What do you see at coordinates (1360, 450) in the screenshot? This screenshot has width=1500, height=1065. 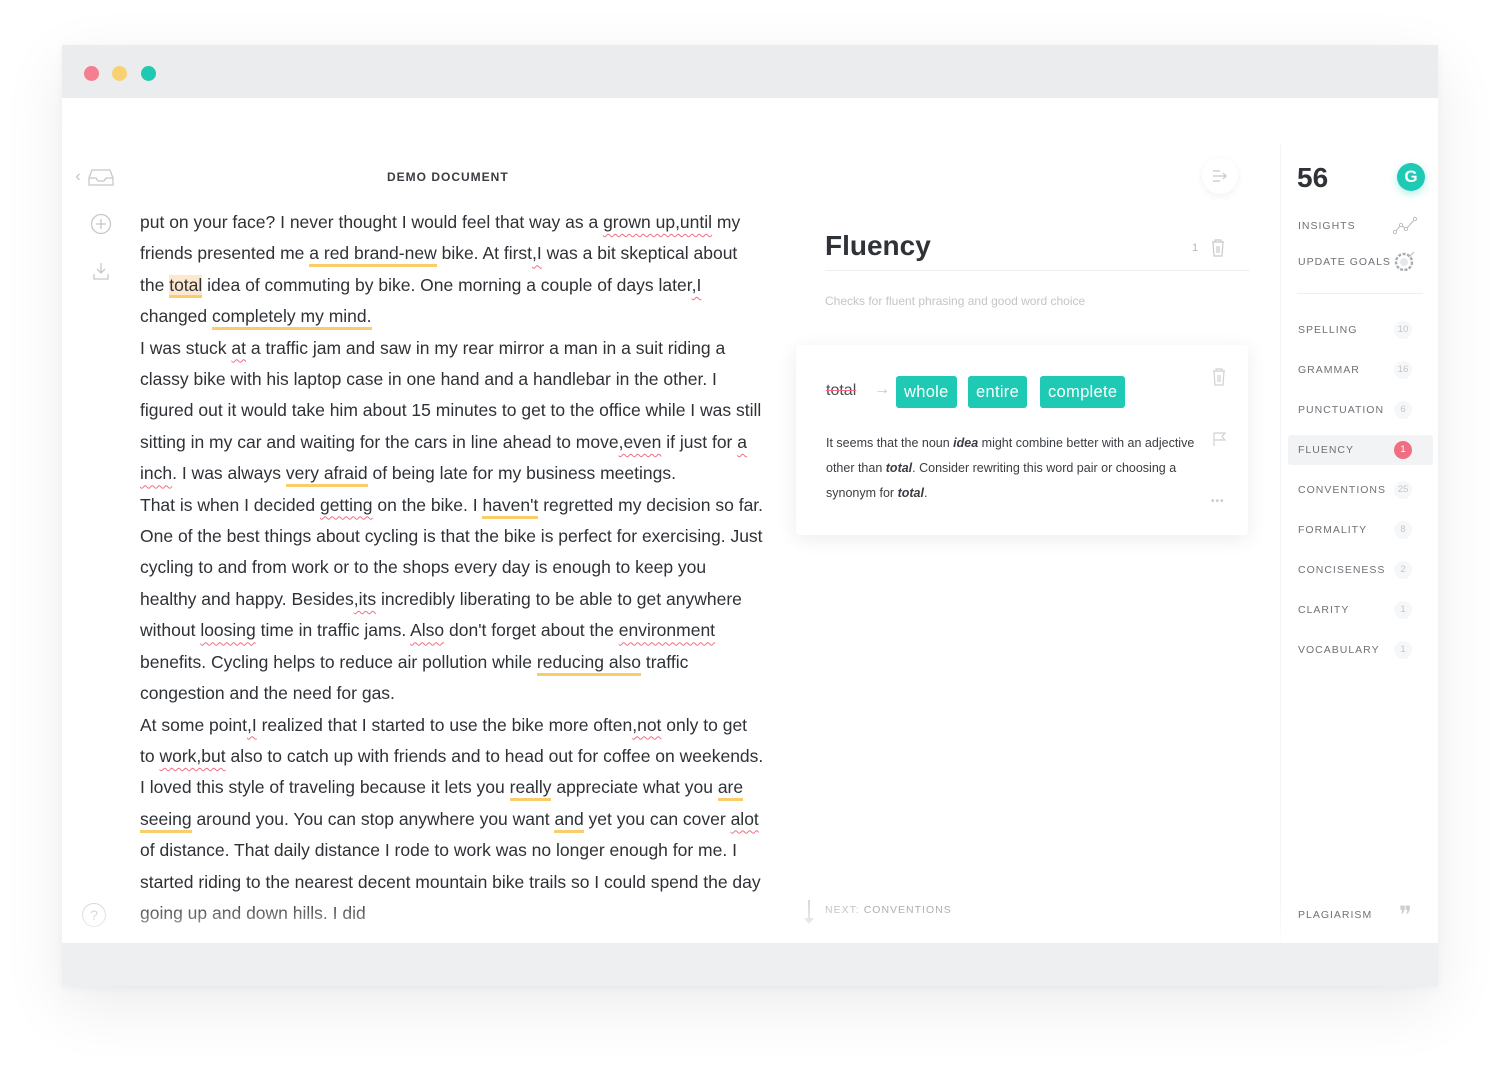 I see `sidebar-item-fluency: FLUENCY 1` at bounding box center [1360, 450].